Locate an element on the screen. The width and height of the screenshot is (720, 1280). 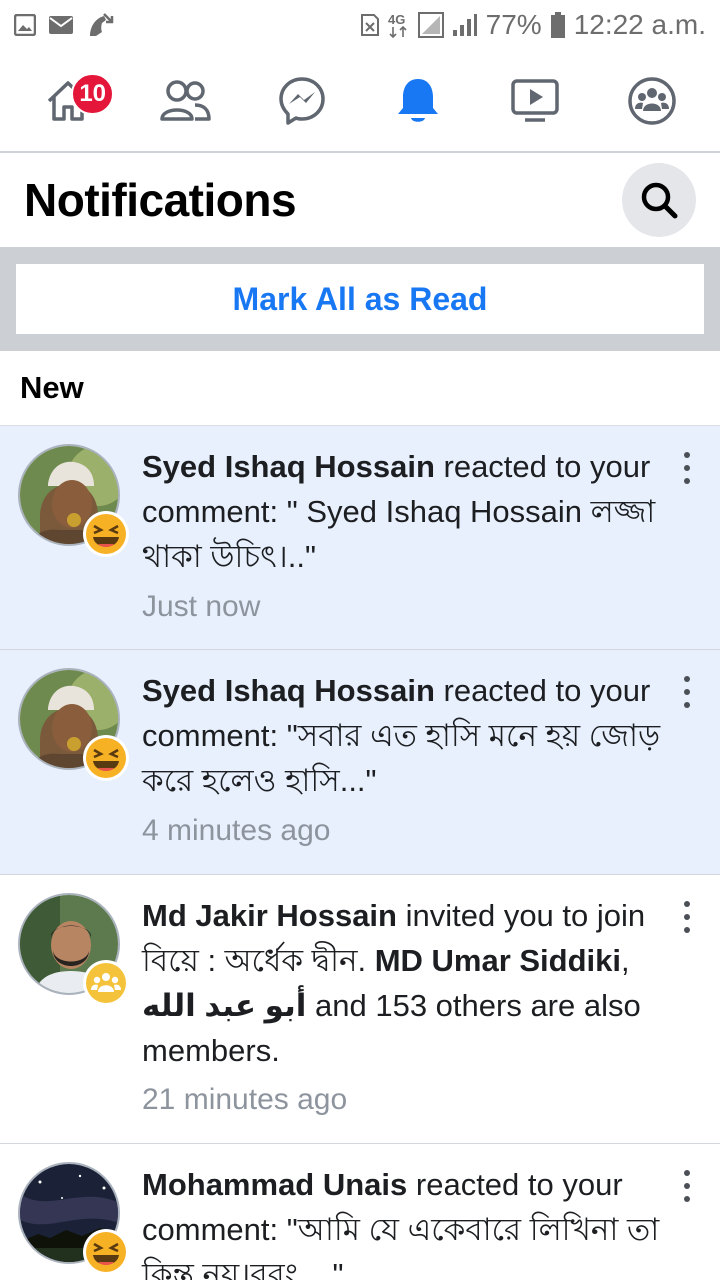
gallery-icon is located at coordinates (25, 25).